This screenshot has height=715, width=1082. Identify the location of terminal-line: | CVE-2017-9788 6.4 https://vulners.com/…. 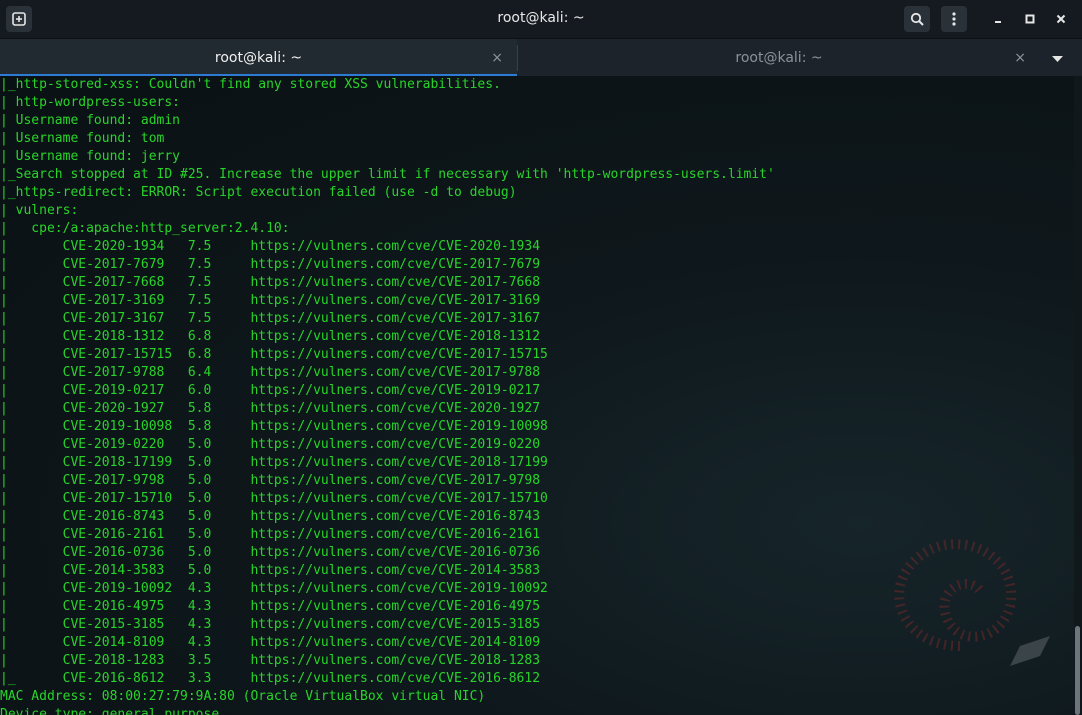
(270, 372).